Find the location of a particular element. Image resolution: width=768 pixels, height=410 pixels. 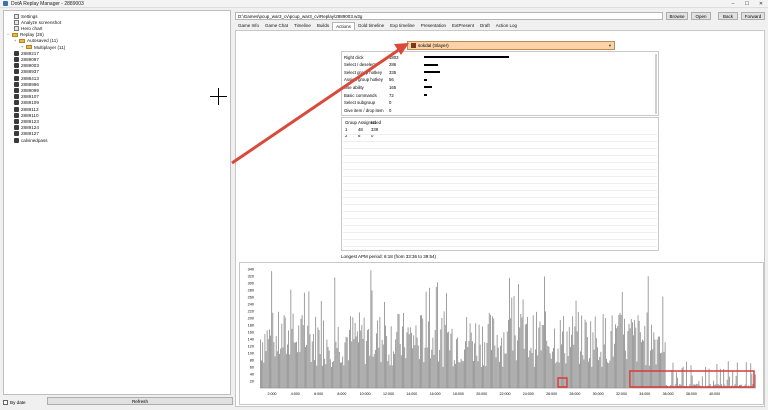

crosshair-cursor-vertical is located at coordinates (218, 96).